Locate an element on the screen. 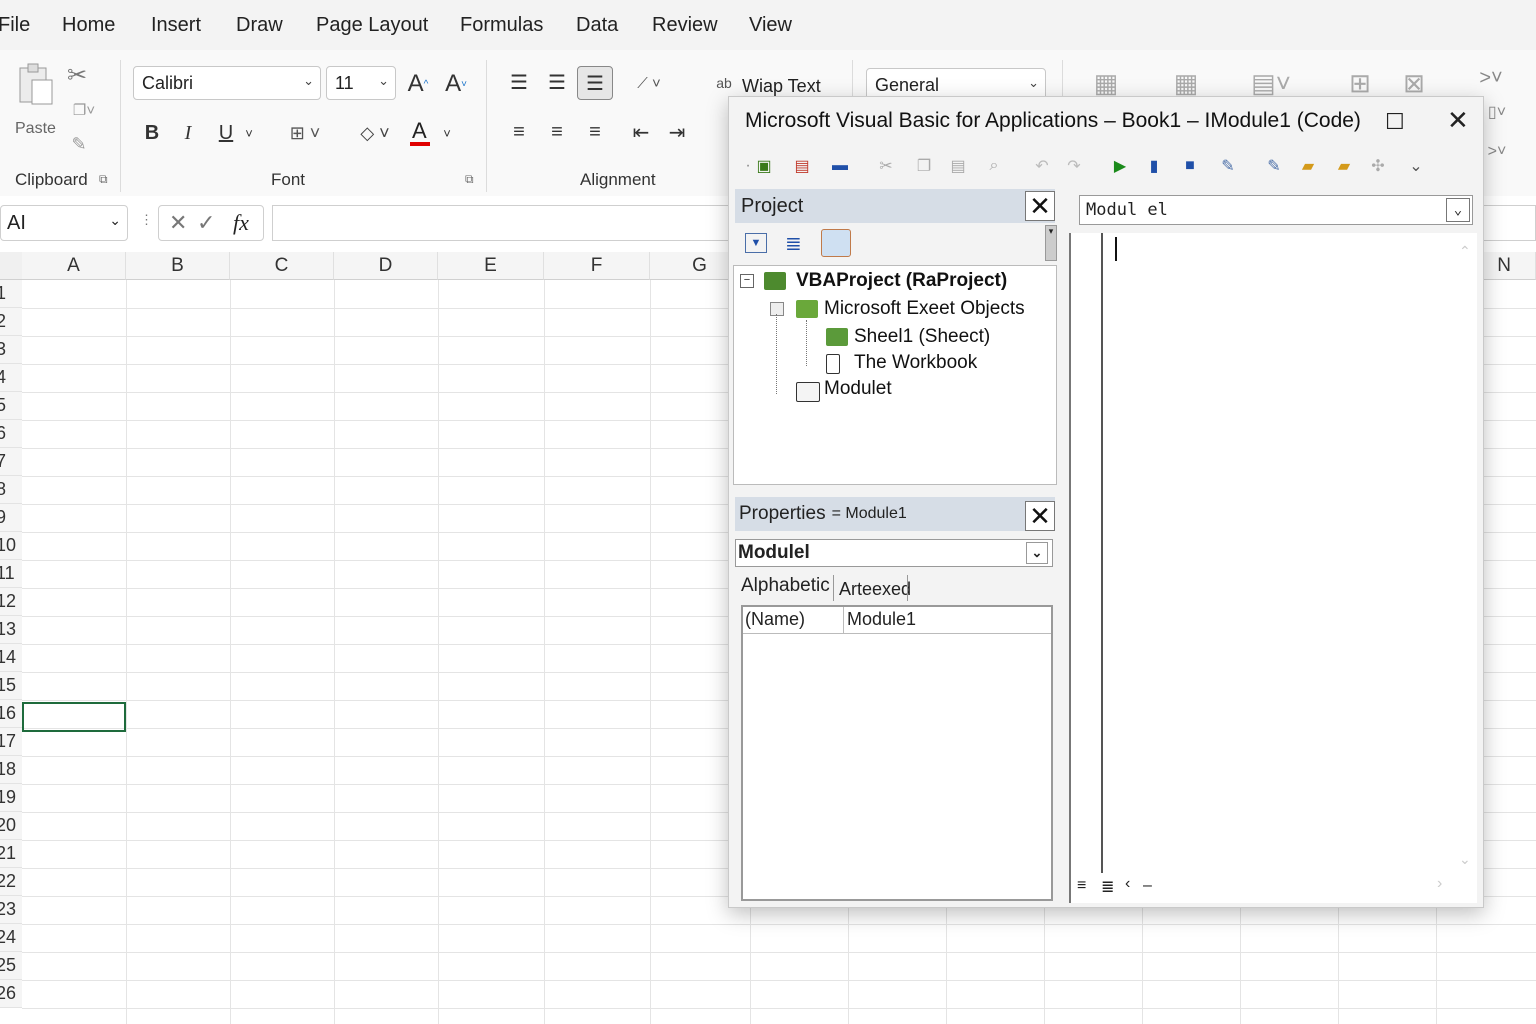  tree-item-excel-objects: Microsoft Exeet Objects is located at coordinates (924, 309).